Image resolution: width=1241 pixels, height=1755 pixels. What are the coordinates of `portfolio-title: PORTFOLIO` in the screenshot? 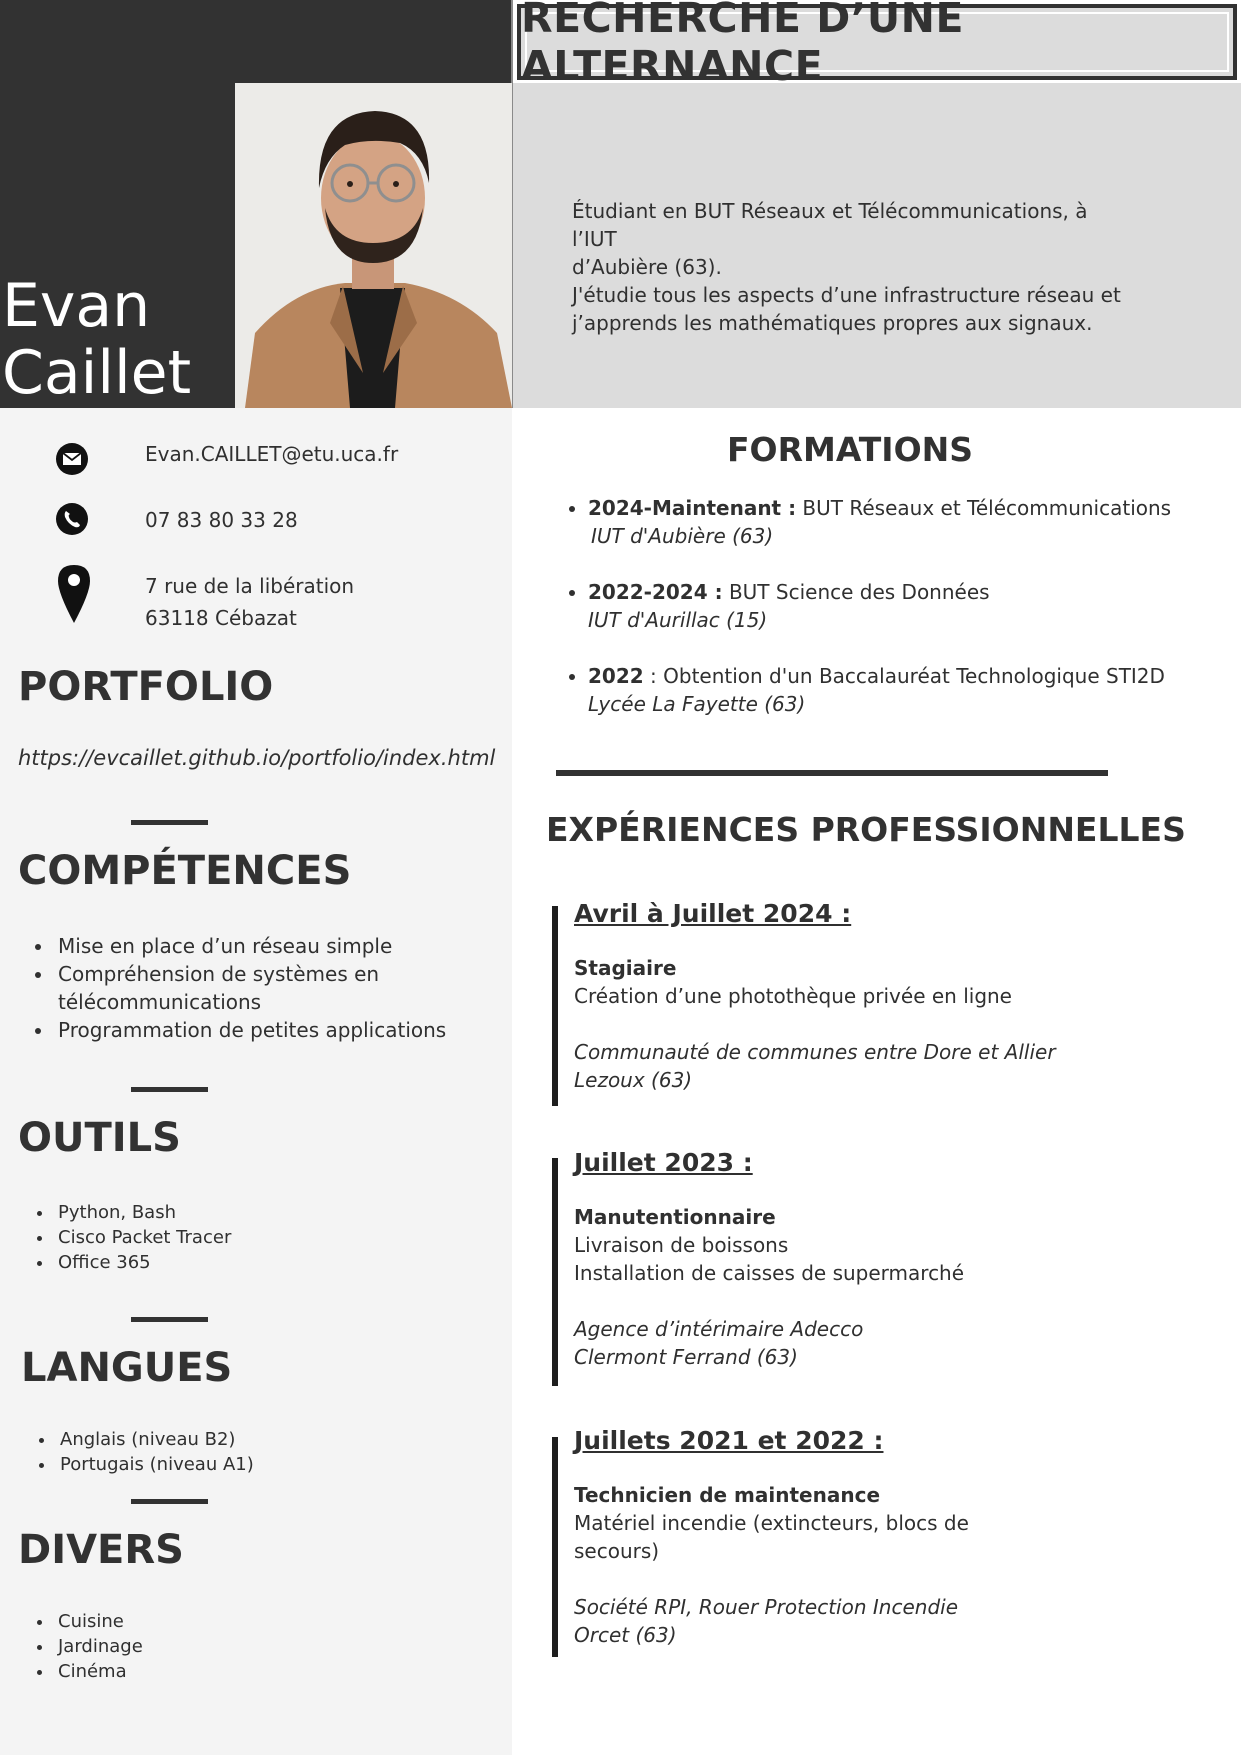 It's located at (146, 687).